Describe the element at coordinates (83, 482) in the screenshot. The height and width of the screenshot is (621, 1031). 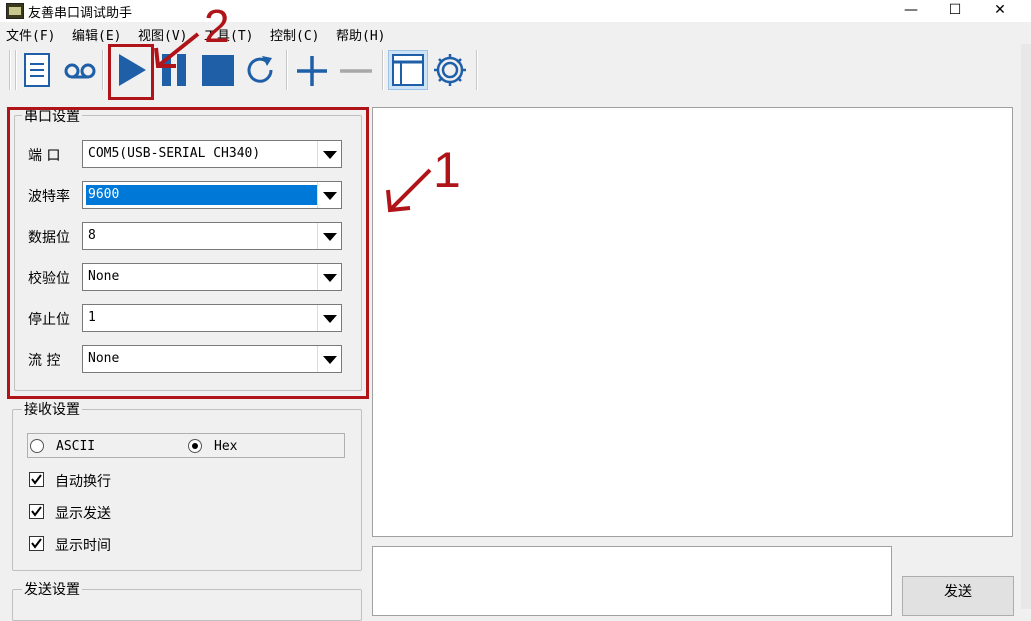
I see `auto-wrap-label: 自动换行` at that location.